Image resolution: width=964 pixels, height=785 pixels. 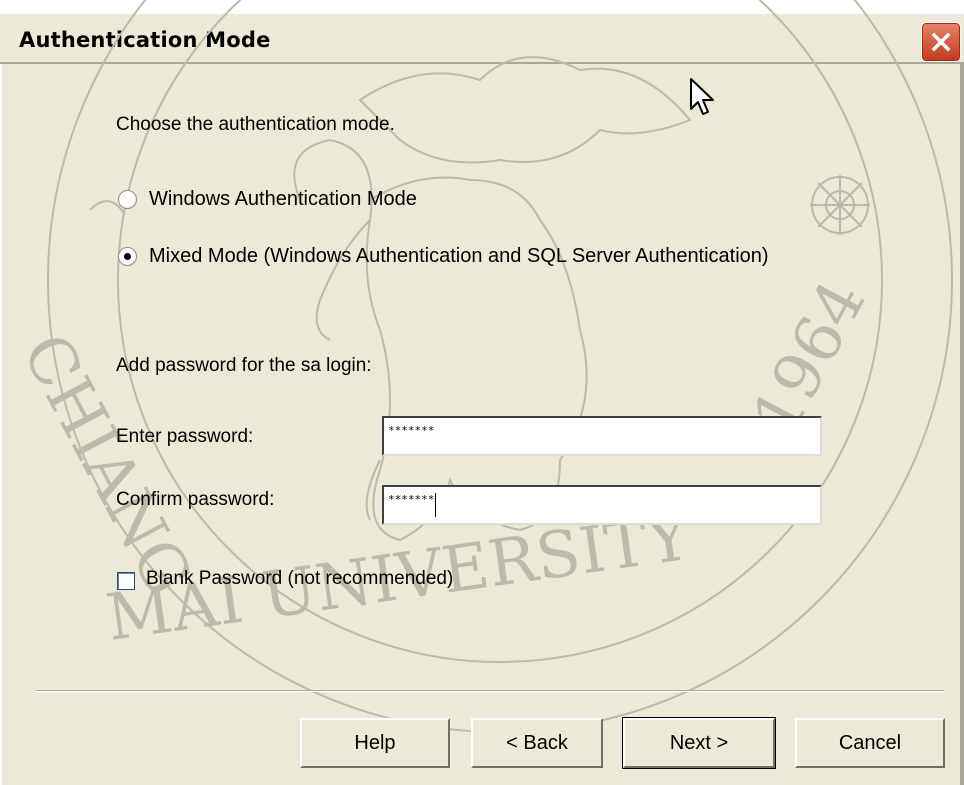 I want to click on window-title: Authentication Mode, so click(x=145, y=40).